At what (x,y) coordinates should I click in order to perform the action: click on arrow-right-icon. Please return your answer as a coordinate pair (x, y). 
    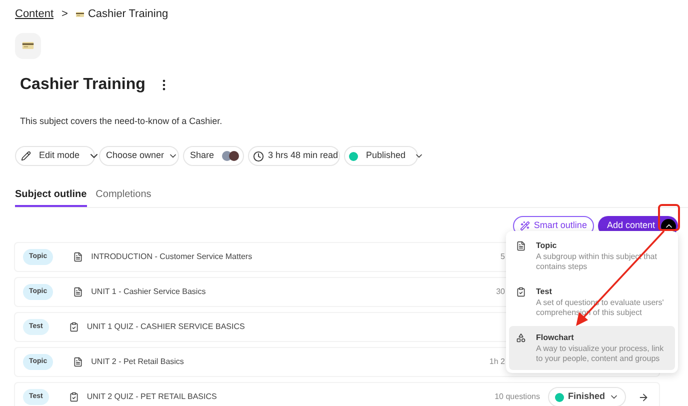
    Looking at the image, I should click on (643, 397).